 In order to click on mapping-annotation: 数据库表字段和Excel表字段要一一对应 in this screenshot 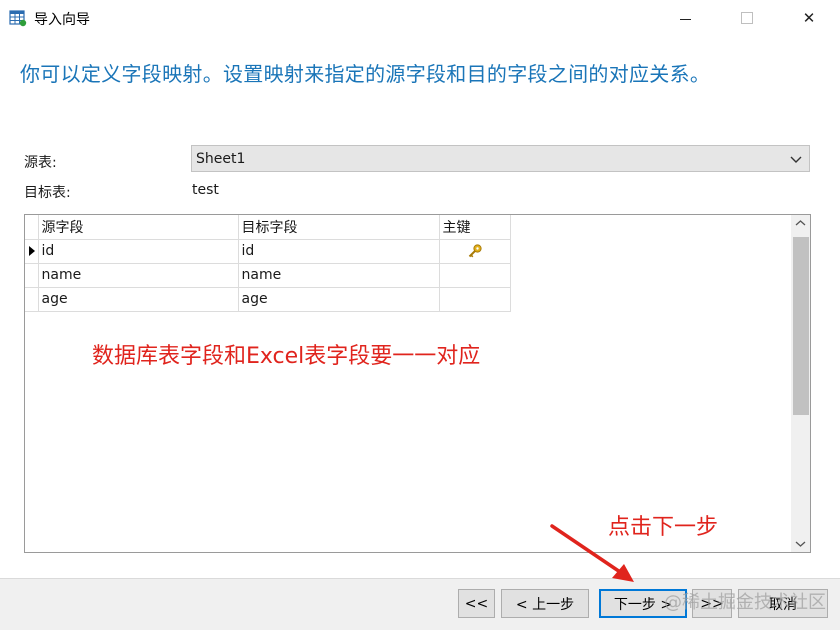, I will do `click(286, 356)`.